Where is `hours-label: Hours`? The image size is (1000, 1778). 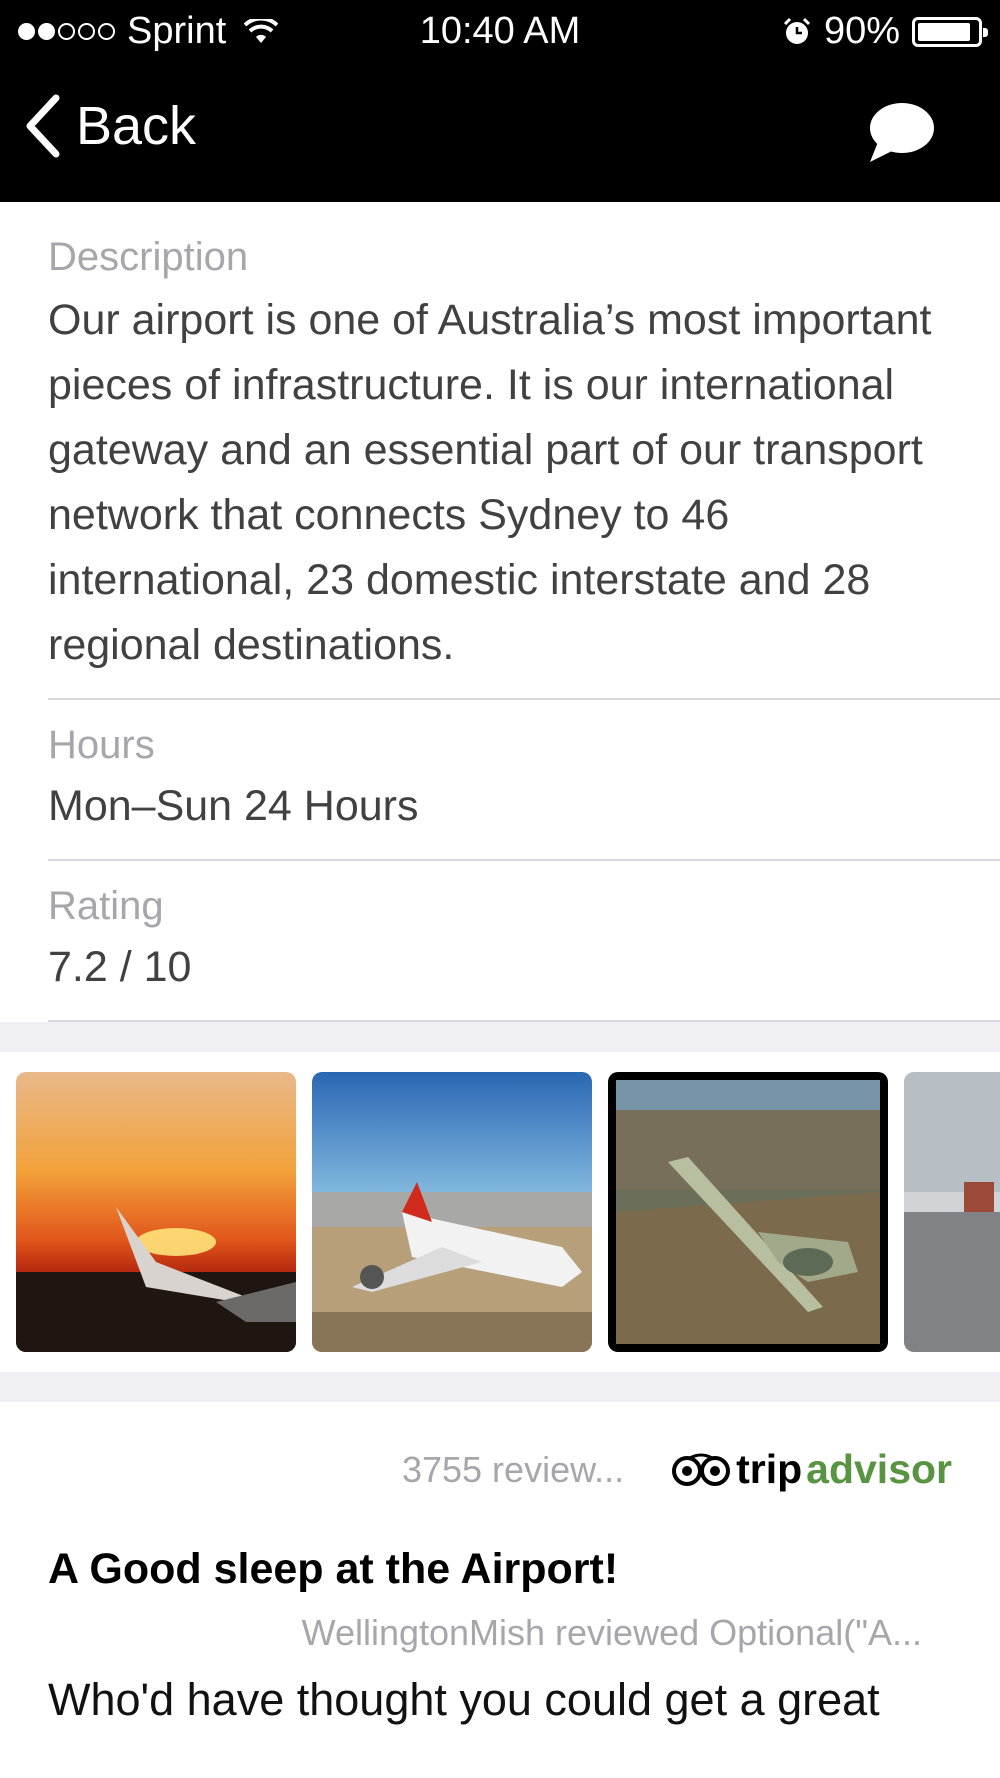 hours-label: Hours is located at coordinates (101, 745).